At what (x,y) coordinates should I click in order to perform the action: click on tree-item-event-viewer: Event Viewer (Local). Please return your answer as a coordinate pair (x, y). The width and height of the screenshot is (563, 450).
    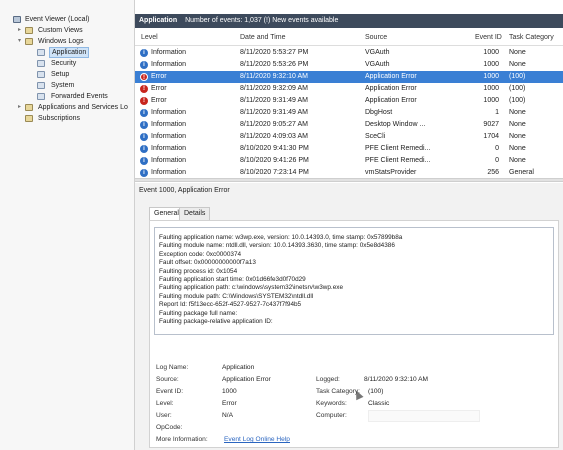
    Looking at the image, I should click on (67, 19).